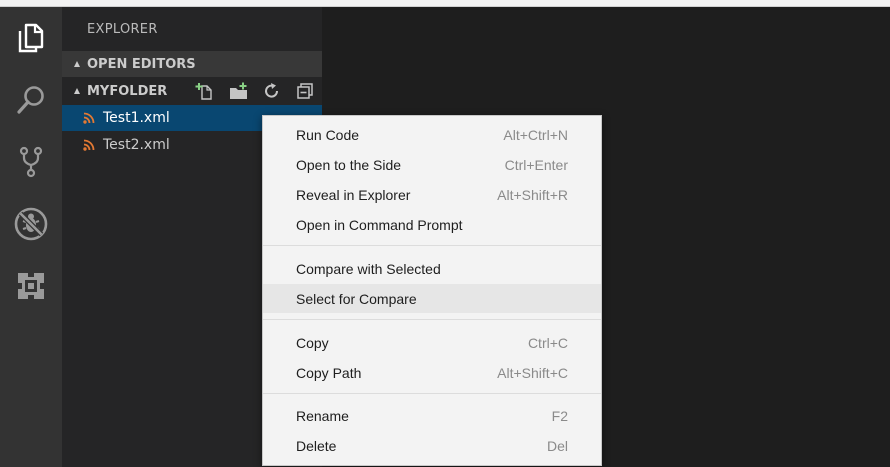 Image resolution: width=890 pixels, height=467 pixels. I want to click on menu-item-run-code: Run Code Alt+Ctrl+N, so click(432, 134).